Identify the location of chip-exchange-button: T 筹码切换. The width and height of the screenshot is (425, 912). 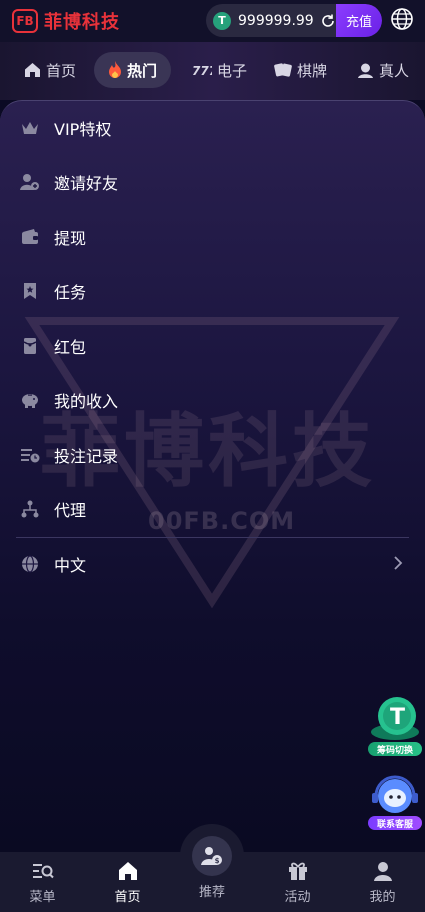
(395, 725).